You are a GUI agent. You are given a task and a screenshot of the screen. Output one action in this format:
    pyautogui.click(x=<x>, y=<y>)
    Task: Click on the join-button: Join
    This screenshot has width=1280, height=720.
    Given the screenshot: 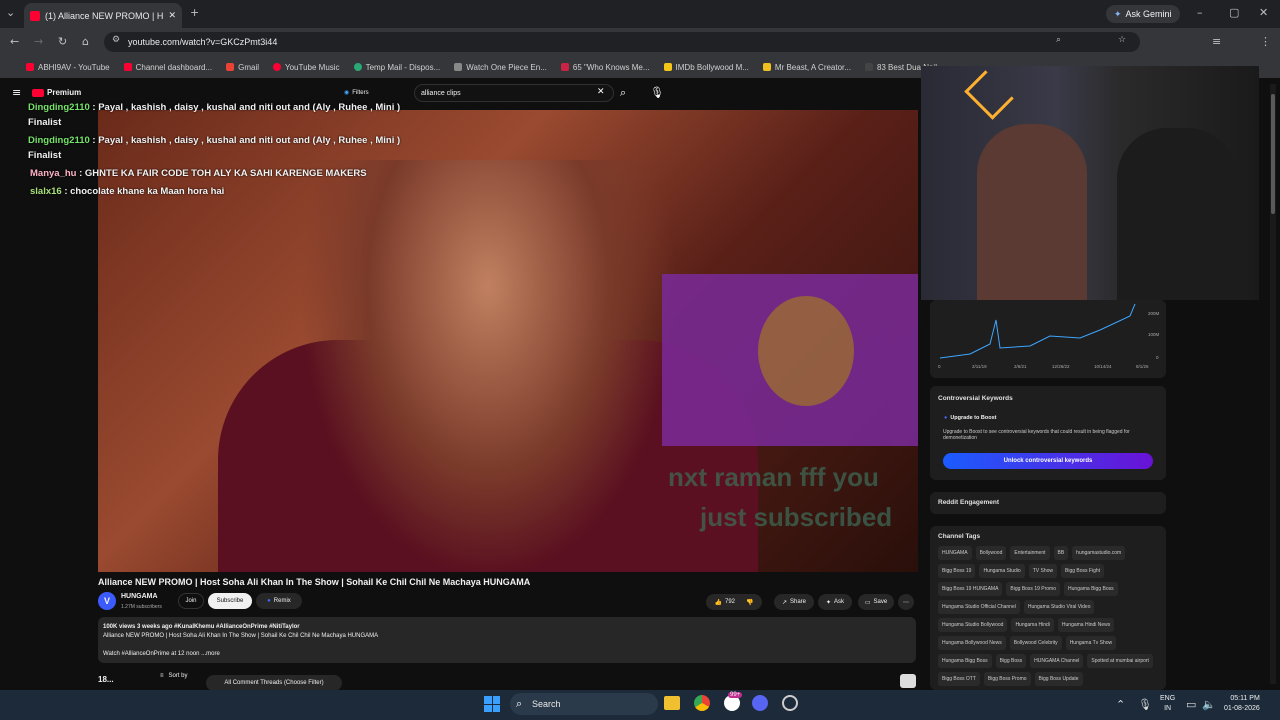 What is the action you would take?
    pyautogui.click(x=191, y=601)
    